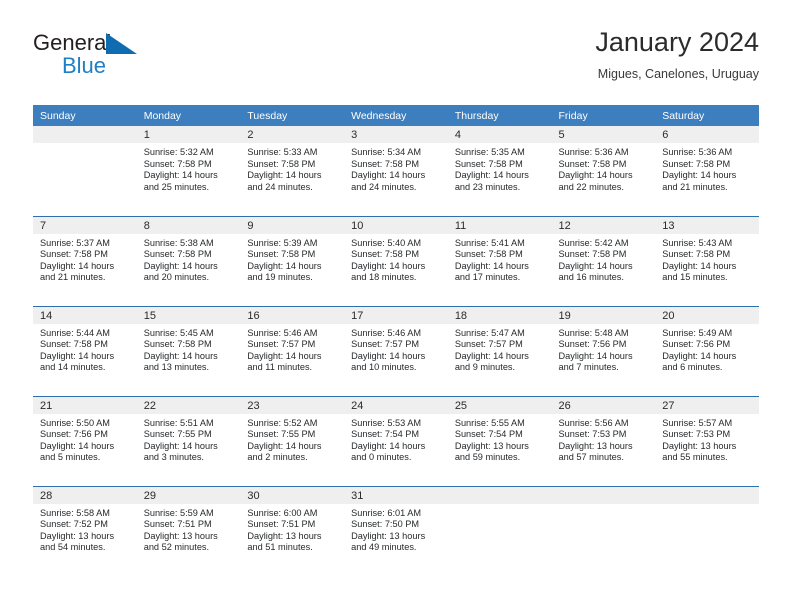 Image resolution: width=792 pixels, height=612 pixels. I want to click on day-detail-line: Sunrise: 6:01 AM, so click(386, 512).